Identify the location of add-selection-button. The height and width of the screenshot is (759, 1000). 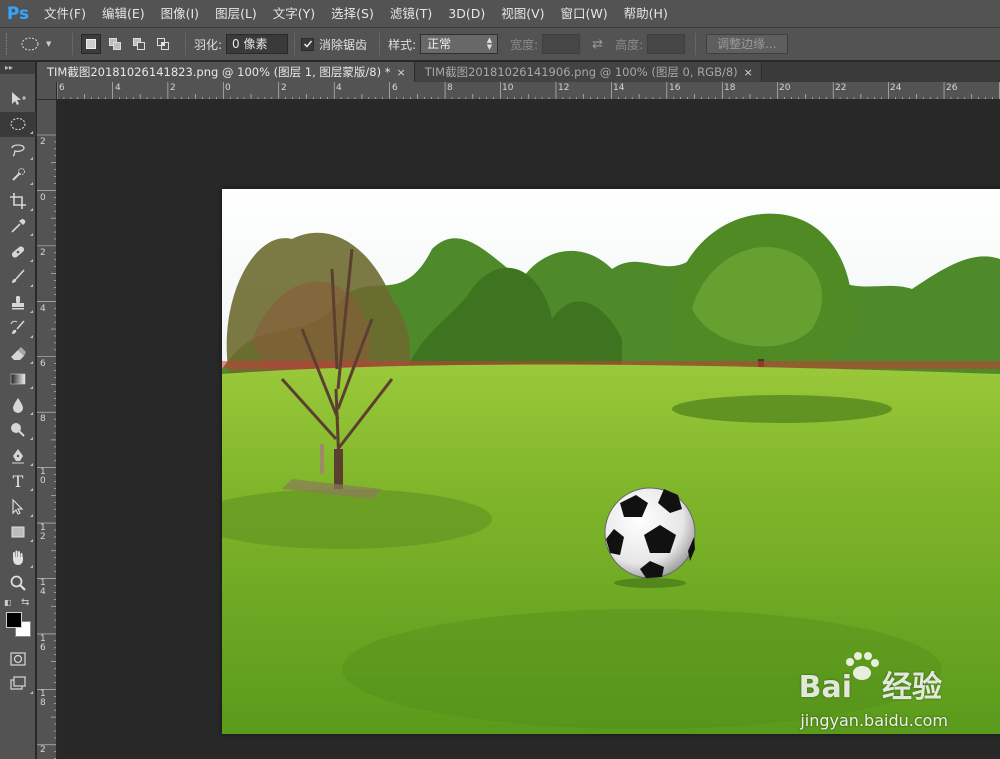
(115, 44).